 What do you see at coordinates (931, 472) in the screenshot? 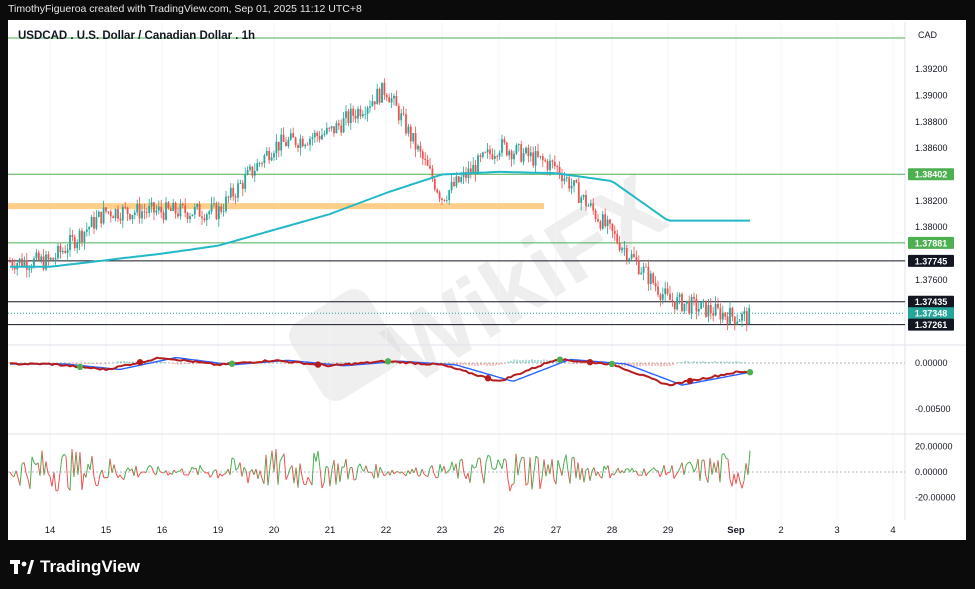
I see `osc-tick: 0.00000` at bounding box center [931, 472].